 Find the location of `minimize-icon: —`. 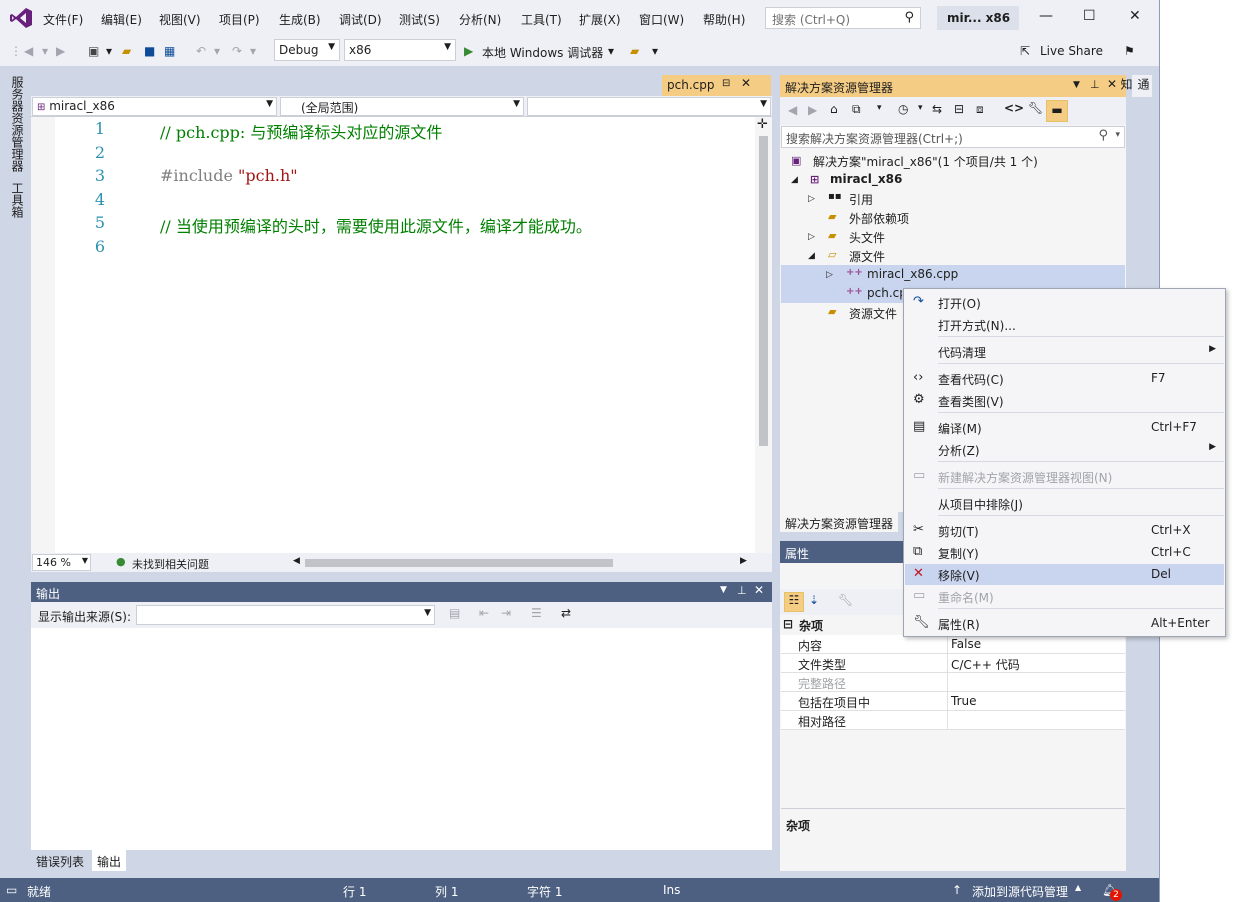

minimize-icon: — is located at coordinates (1046, 16).